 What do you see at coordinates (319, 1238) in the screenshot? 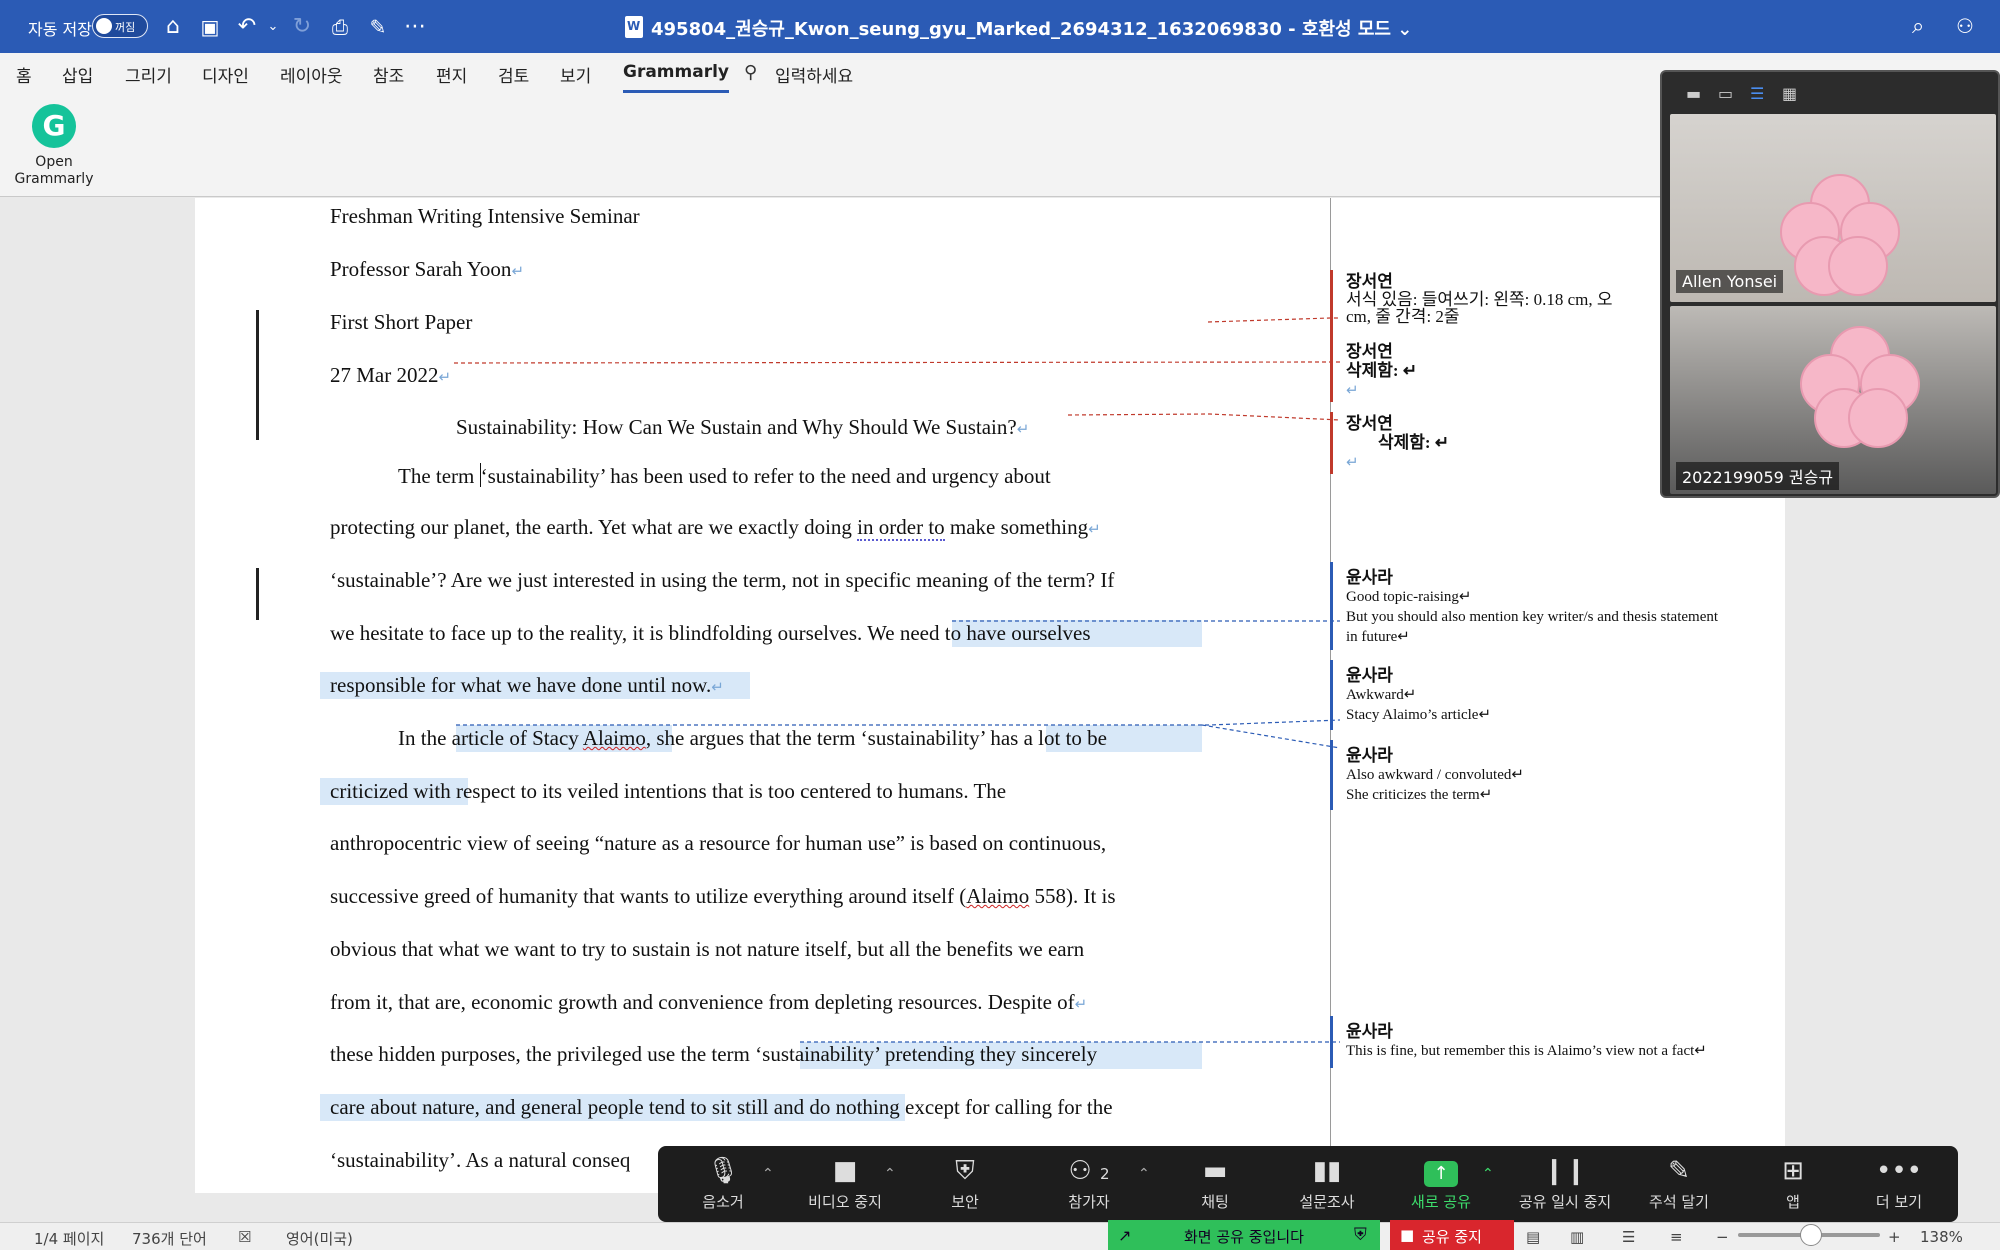
I see `language-status: 영어(미국)` at bounding box center [319, 1238].